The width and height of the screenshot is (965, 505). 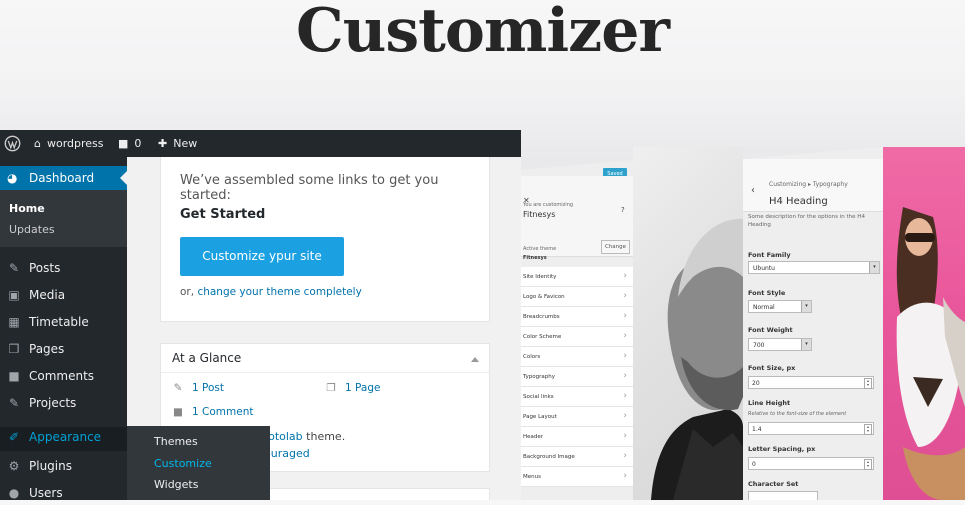 I want to click on section-label: Color Scheme, so click(x=542, y=337).